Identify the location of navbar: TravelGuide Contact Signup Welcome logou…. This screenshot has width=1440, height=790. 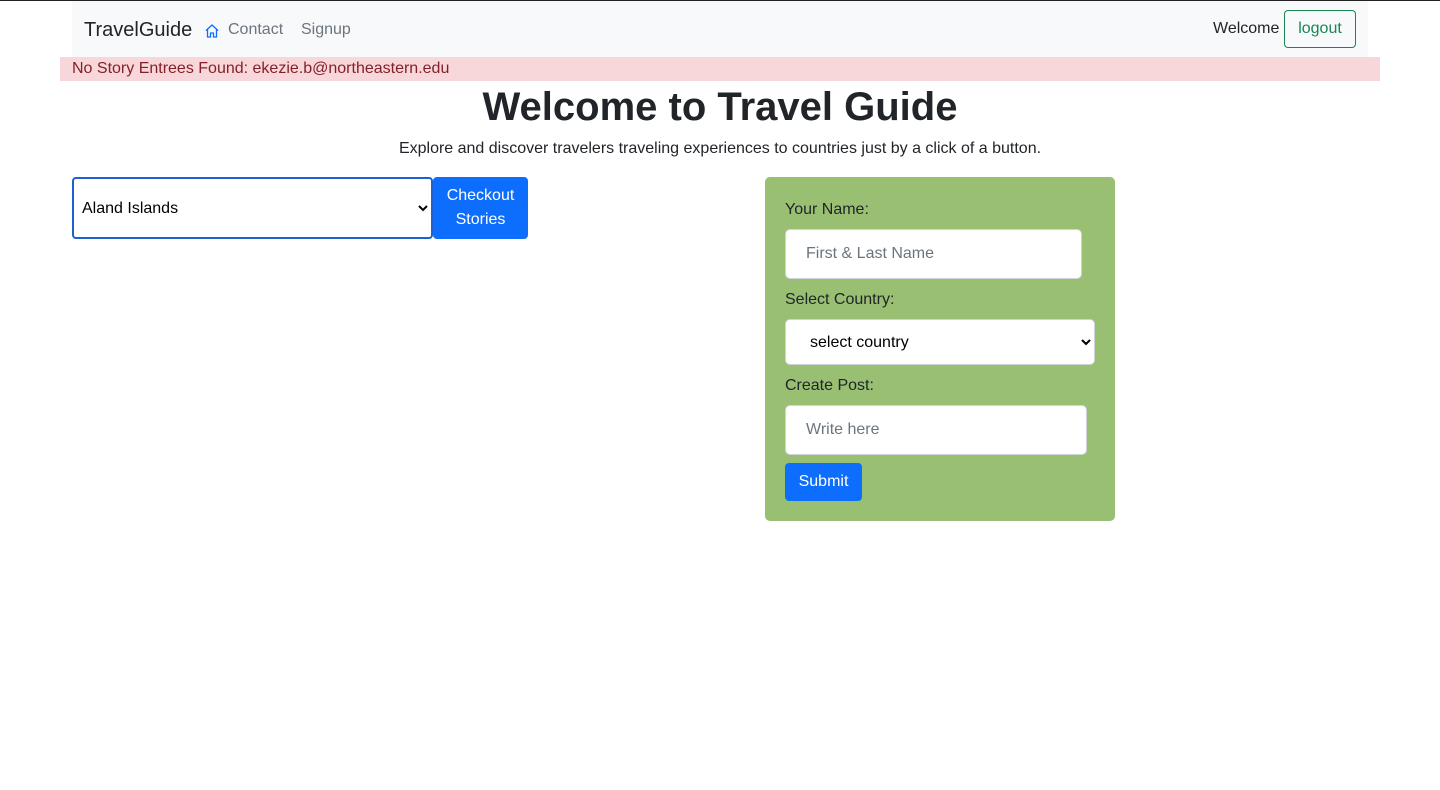
(720, 29).